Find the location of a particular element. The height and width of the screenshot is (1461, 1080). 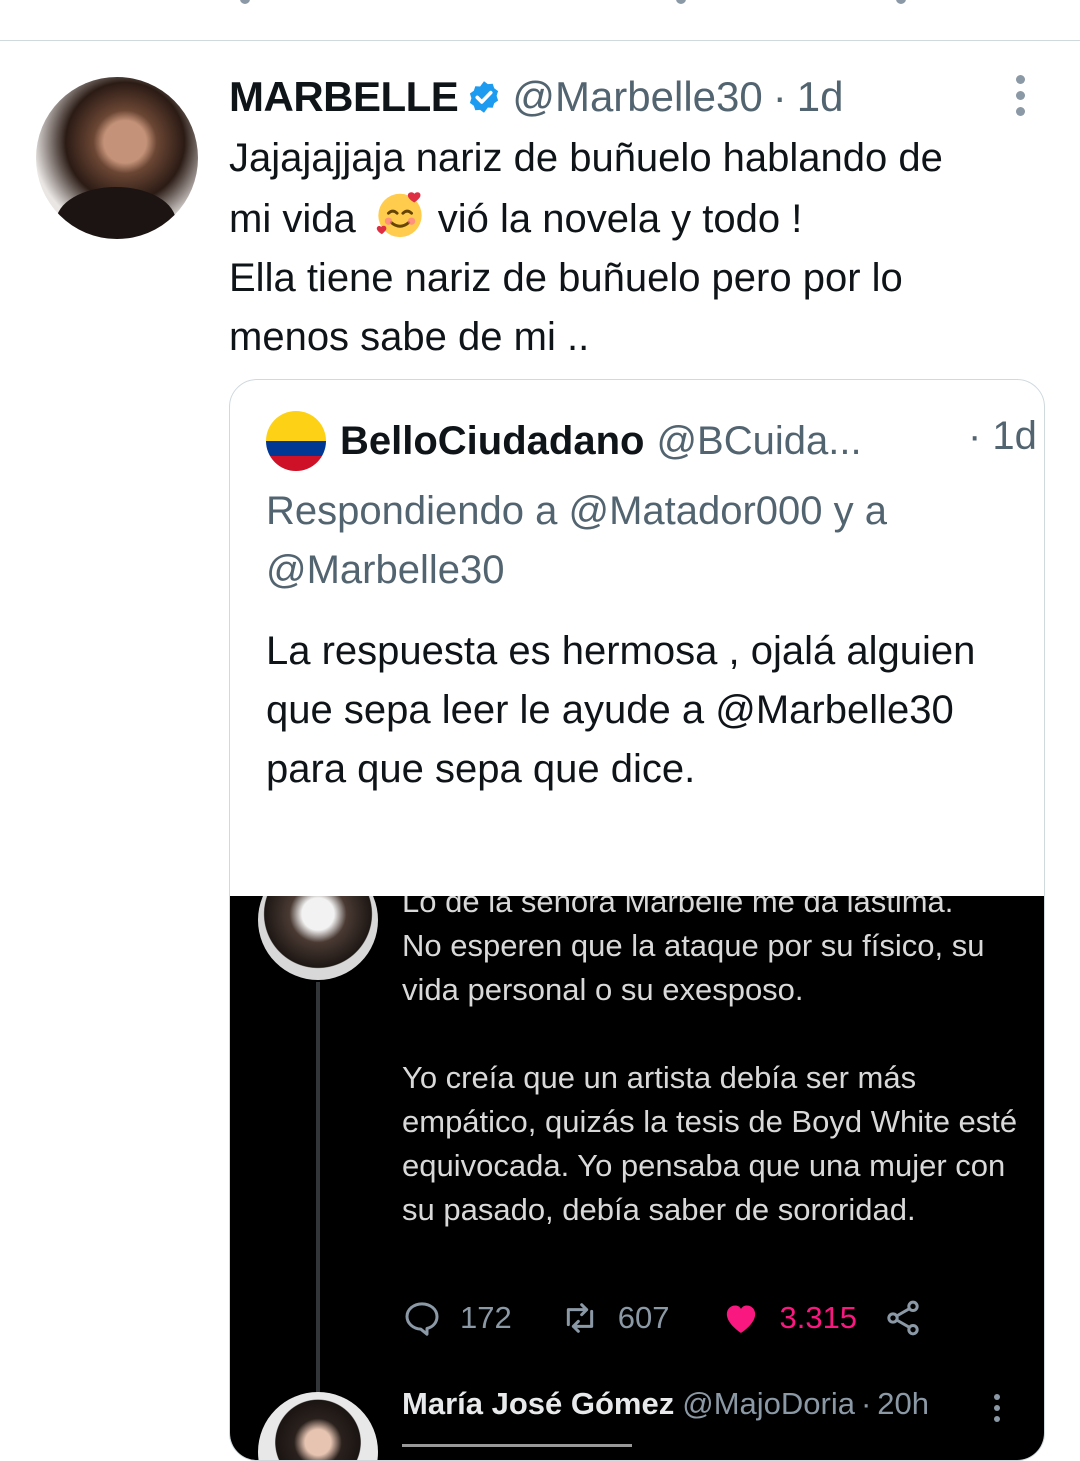

tweet-text-line: menos sabe de mi .. is located at coordinates (409, 337).